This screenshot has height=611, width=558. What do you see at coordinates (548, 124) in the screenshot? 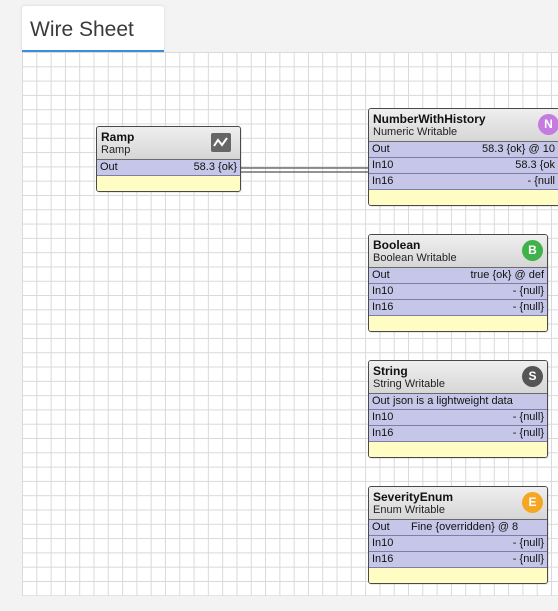
I see `numeric-writable-icon: N` at bounding box center [548, 124].